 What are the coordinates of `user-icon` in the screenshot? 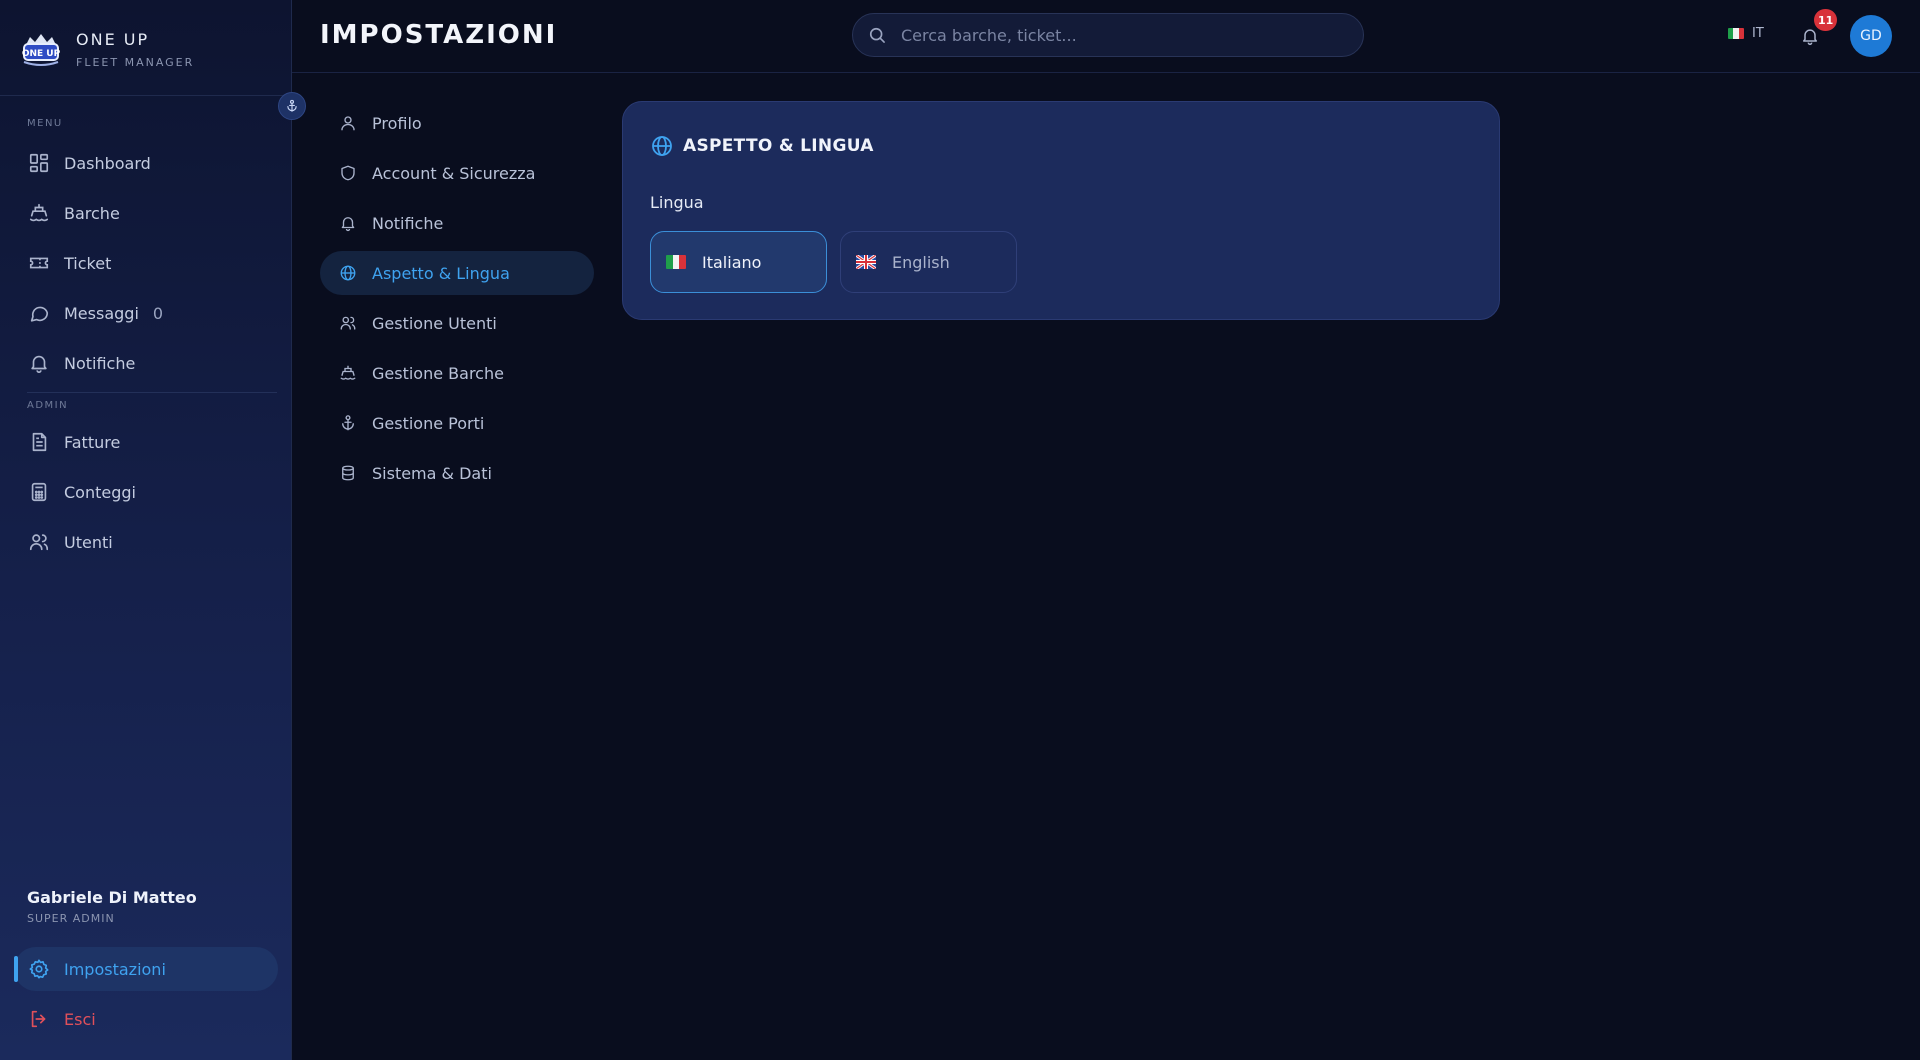 It's located at (348, 123).